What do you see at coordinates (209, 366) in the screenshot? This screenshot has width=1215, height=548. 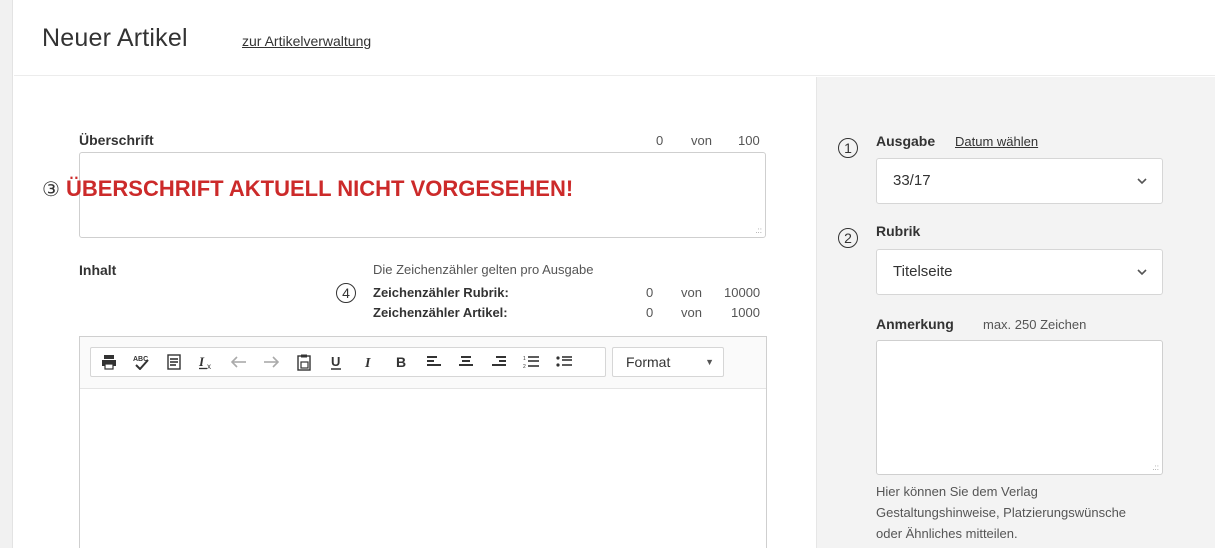 I see `svg-text: x` at bounding box center [209, 366].